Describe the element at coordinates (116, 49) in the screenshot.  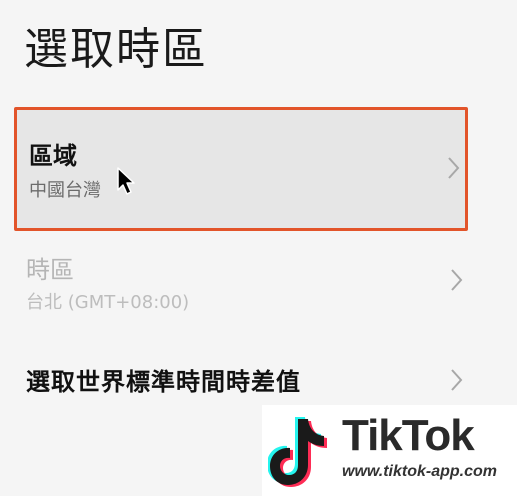
I see `page-title: 選取時區` at that location.